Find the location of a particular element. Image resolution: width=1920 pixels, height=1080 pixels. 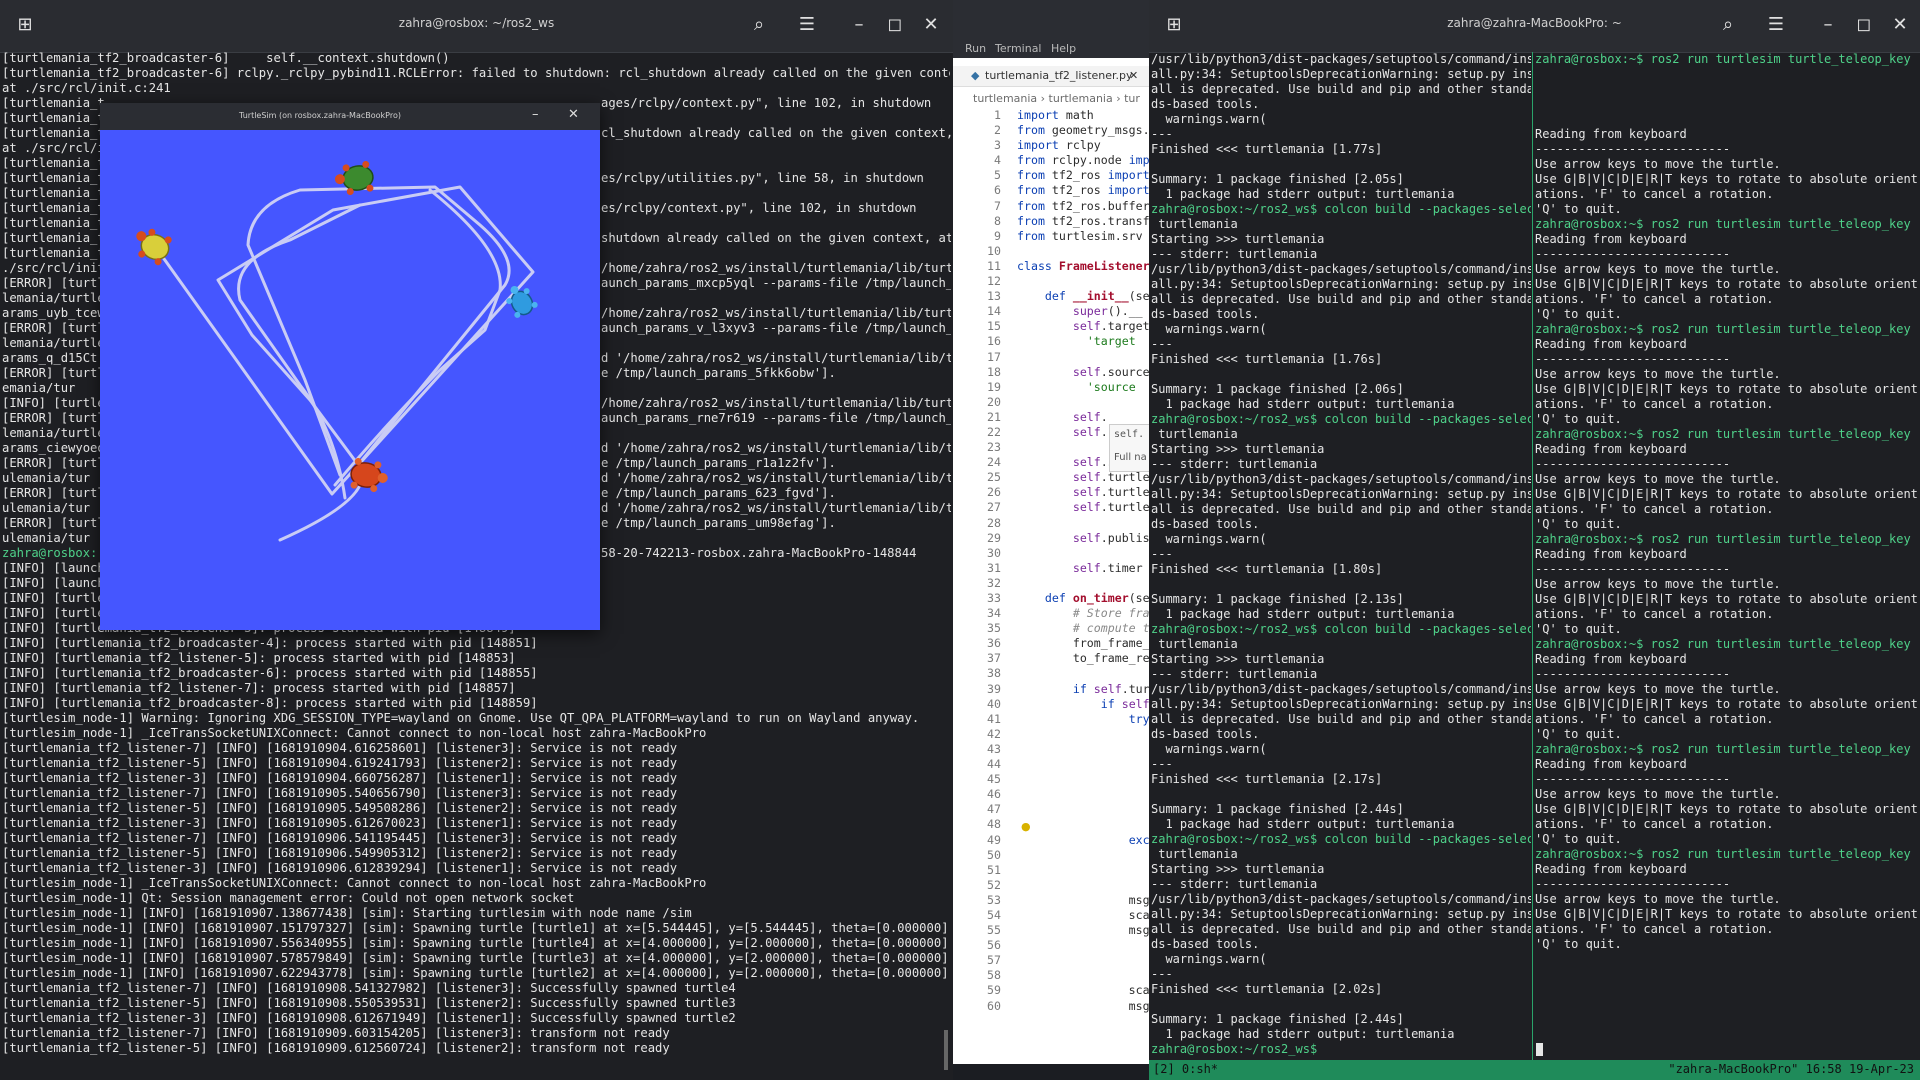

terminal-line-fragment: e /tmp/launch_params_623_fgvd']. is located at coordinates (718, 493).